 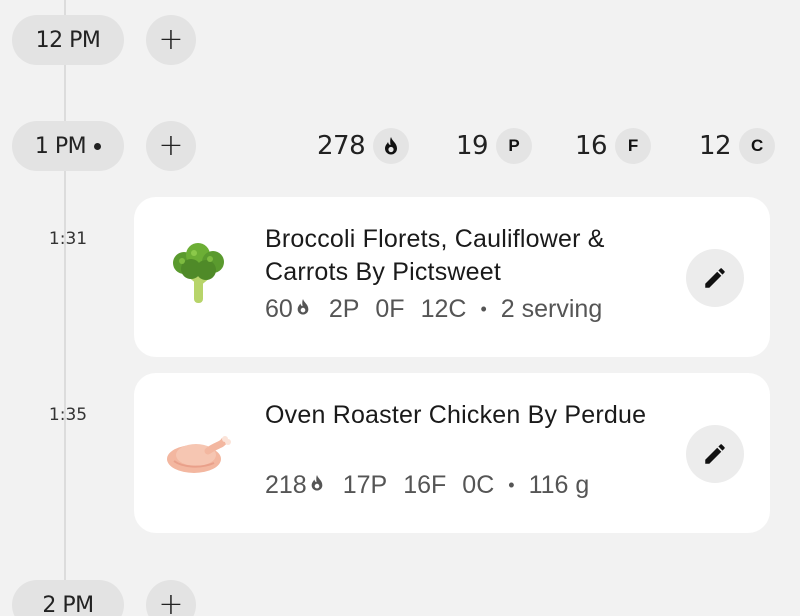 I want to click on food-nutrition: 218 17P 16F 0C • 116 g, so click(x=427, y=485).